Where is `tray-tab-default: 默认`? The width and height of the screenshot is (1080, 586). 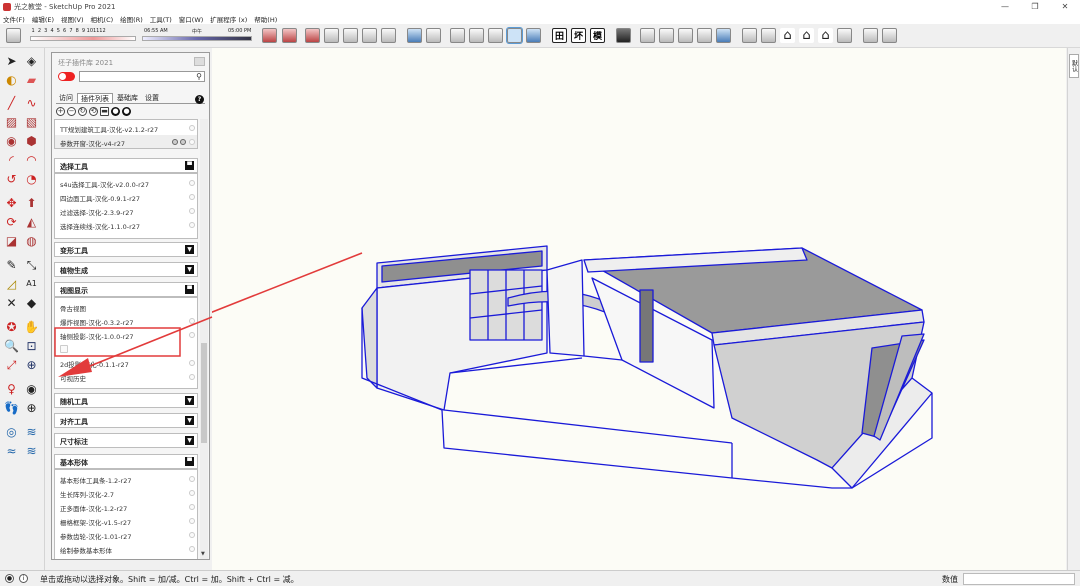
tray-tab-default: 默认 is located at coordinates (1074, 66).